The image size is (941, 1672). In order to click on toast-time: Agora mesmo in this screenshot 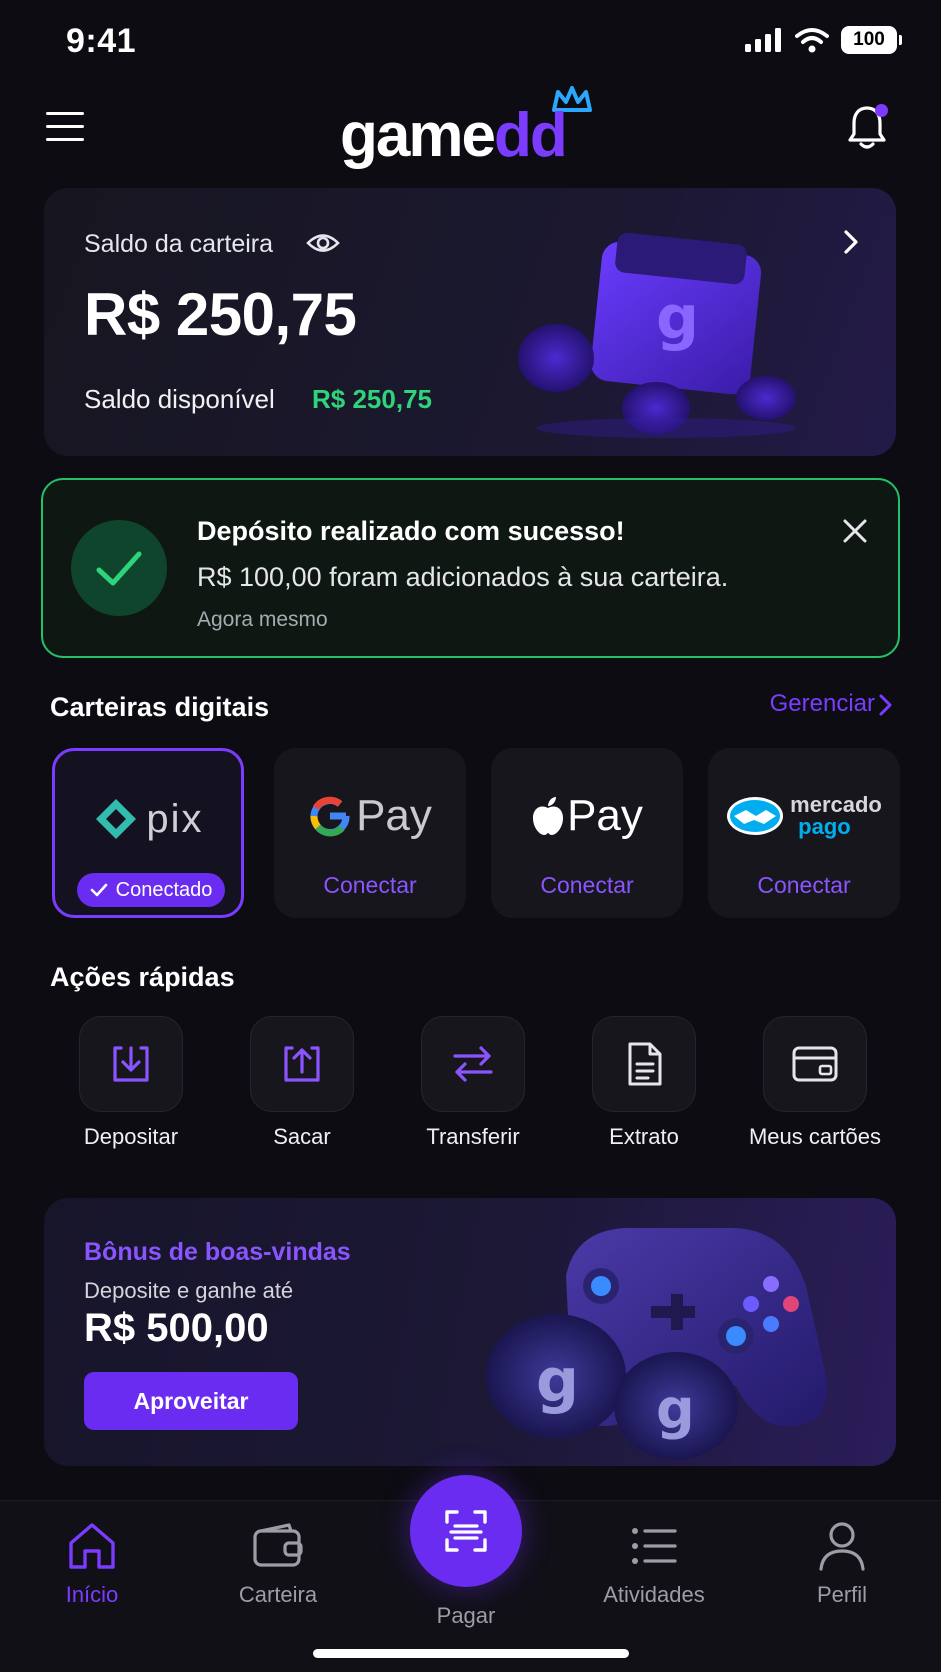, I will do `click(262, 619)`.